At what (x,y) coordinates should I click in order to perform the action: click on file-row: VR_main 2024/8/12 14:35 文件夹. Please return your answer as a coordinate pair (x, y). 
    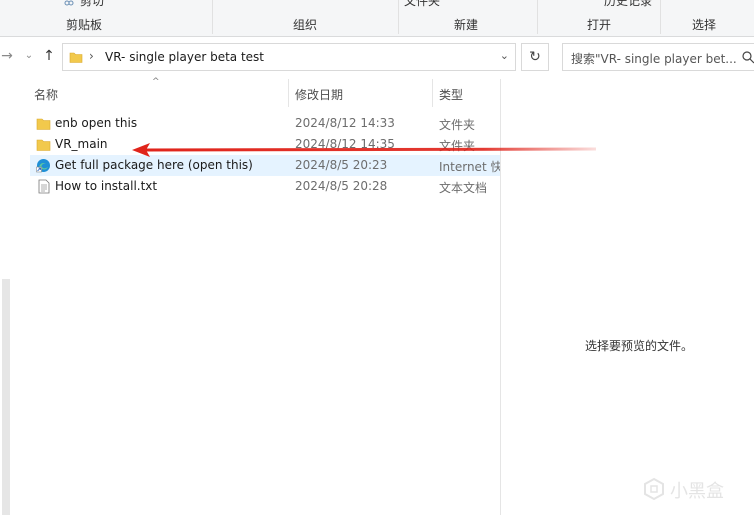
    Looking at the image, I should click on (265, 144).